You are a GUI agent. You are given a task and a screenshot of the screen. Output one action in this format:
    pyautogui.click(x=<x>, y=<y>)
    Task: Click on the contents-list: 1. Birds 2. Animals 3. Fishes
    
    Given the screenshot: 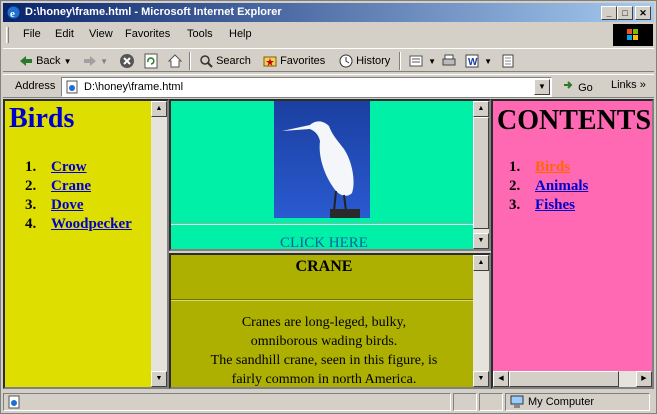 What is the action you would take?
    pyautogui.click(x=569, y=189)
    